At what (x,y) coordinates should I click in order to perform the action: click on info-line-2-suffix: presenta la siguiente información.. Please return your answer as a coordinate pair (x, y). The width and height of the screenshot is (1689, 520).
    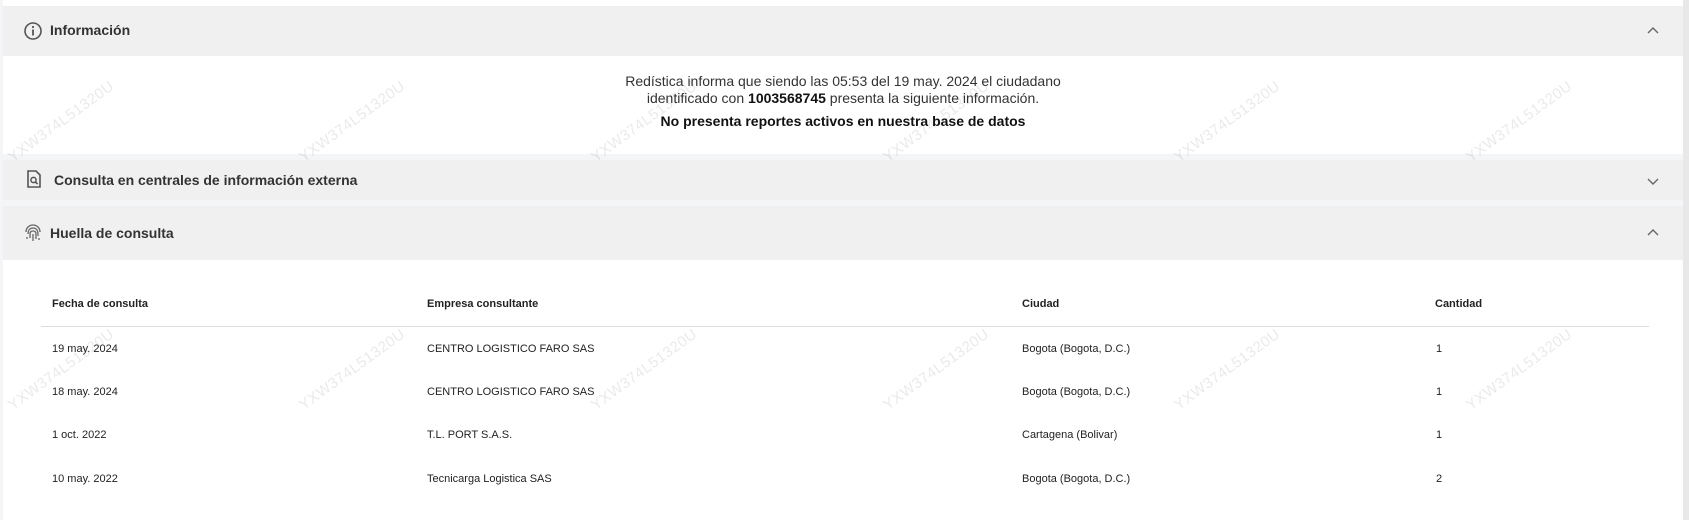
    Looking at the image, I should click on (934, 98).